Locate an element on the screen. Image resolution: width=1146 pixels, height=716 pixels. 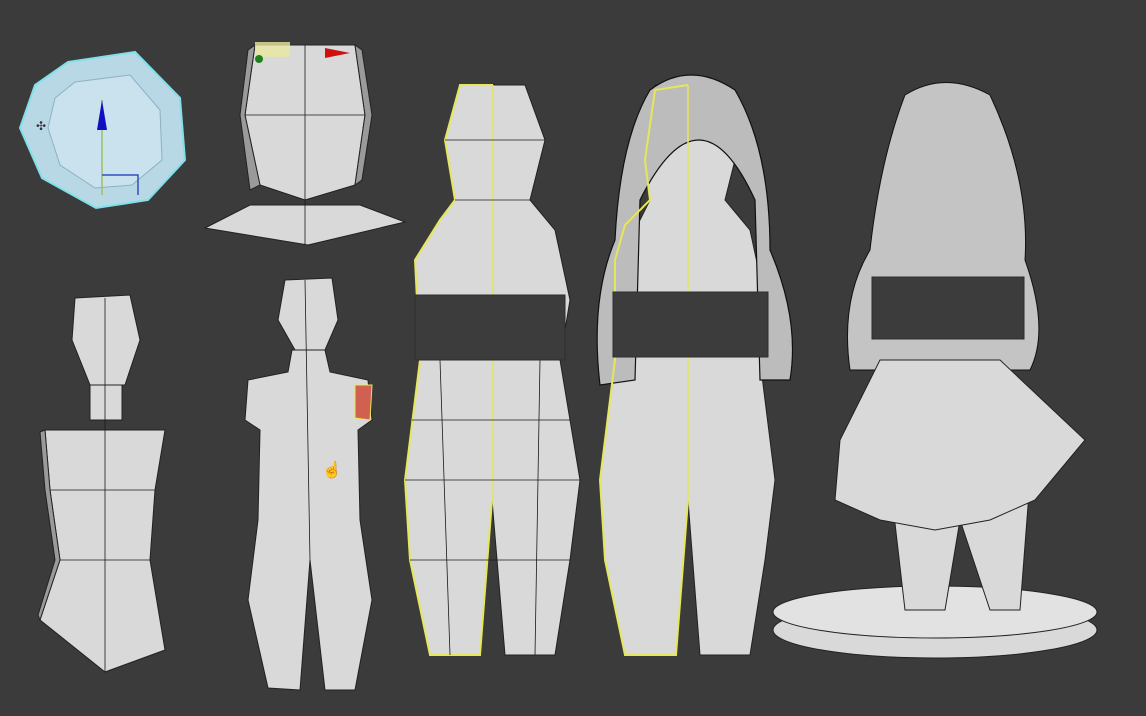
move-cursor-icon: ✣ is located at coordinates (41, 126).